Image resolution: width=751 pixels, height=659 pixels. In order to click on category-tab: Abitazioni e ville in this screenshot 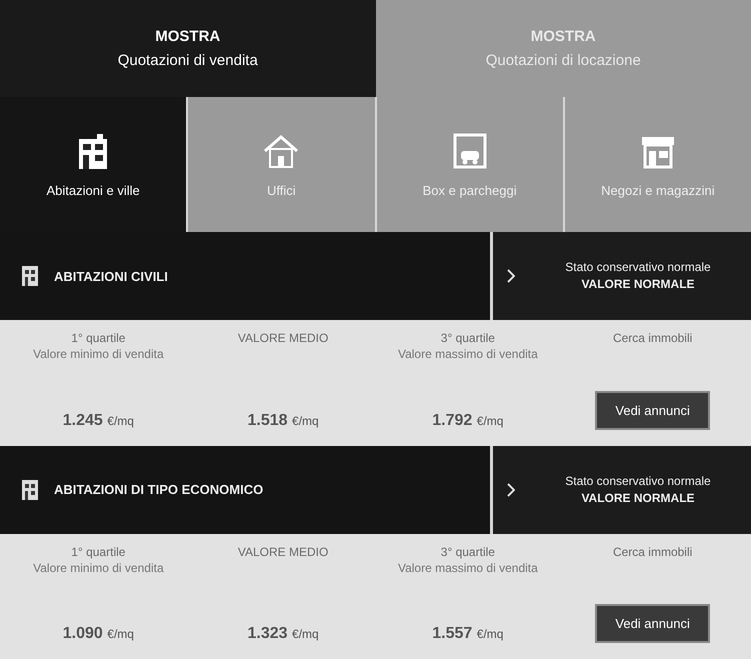, I will do `click(93, 164)`.